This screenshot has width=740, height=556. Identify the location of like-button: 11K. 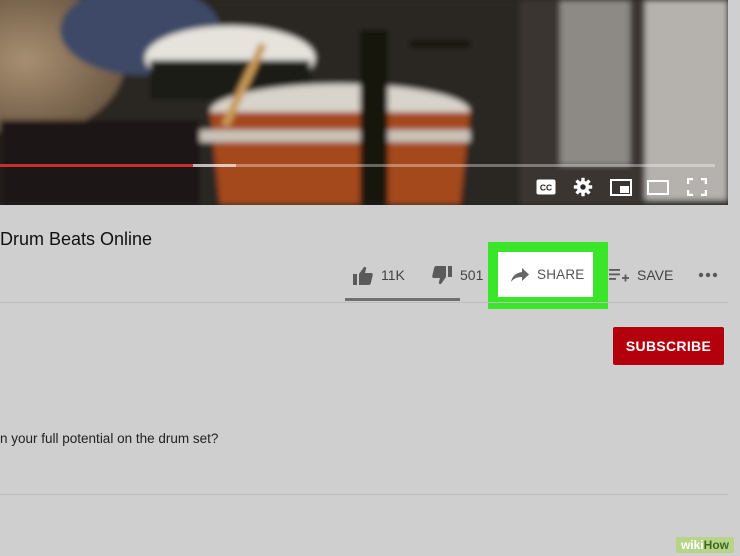
(379, 275).